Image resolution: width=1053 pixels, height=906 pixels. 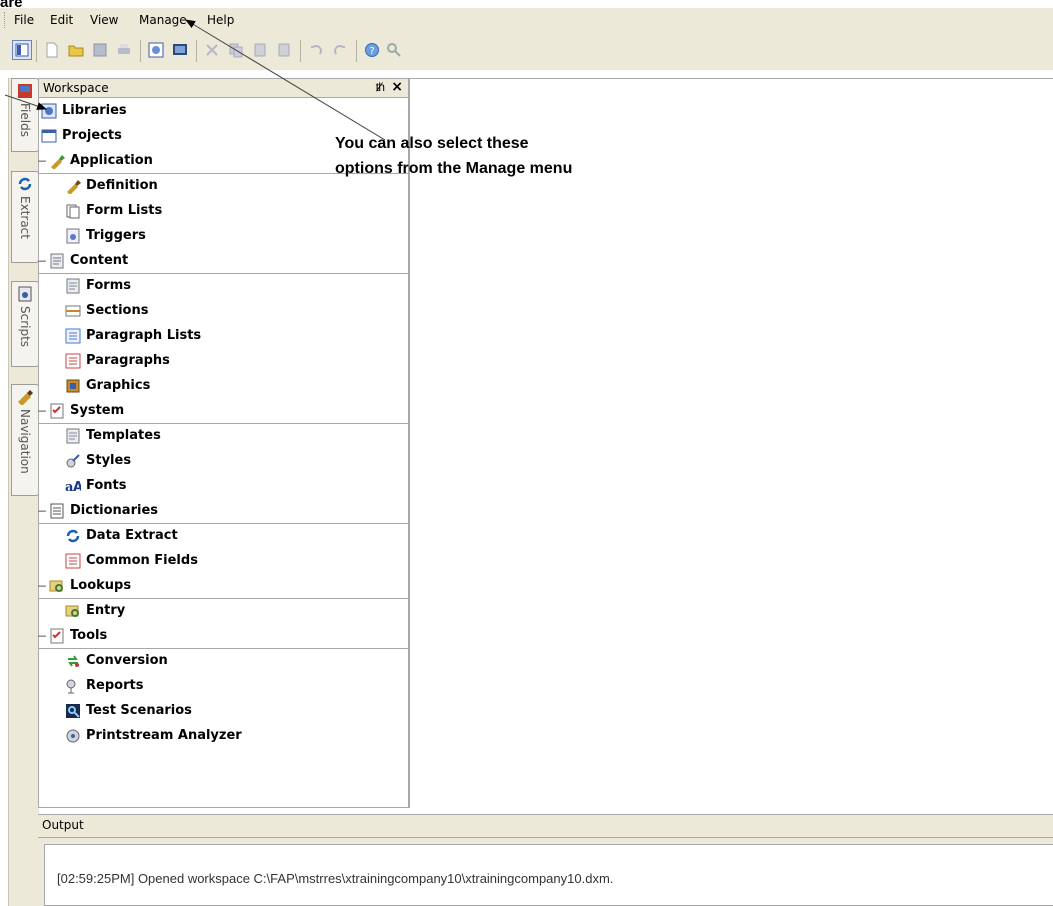 What do you see at coordinates (73, 561) in the screenshot?
I see `common-fields-icon` at bounding box center [73, 561].